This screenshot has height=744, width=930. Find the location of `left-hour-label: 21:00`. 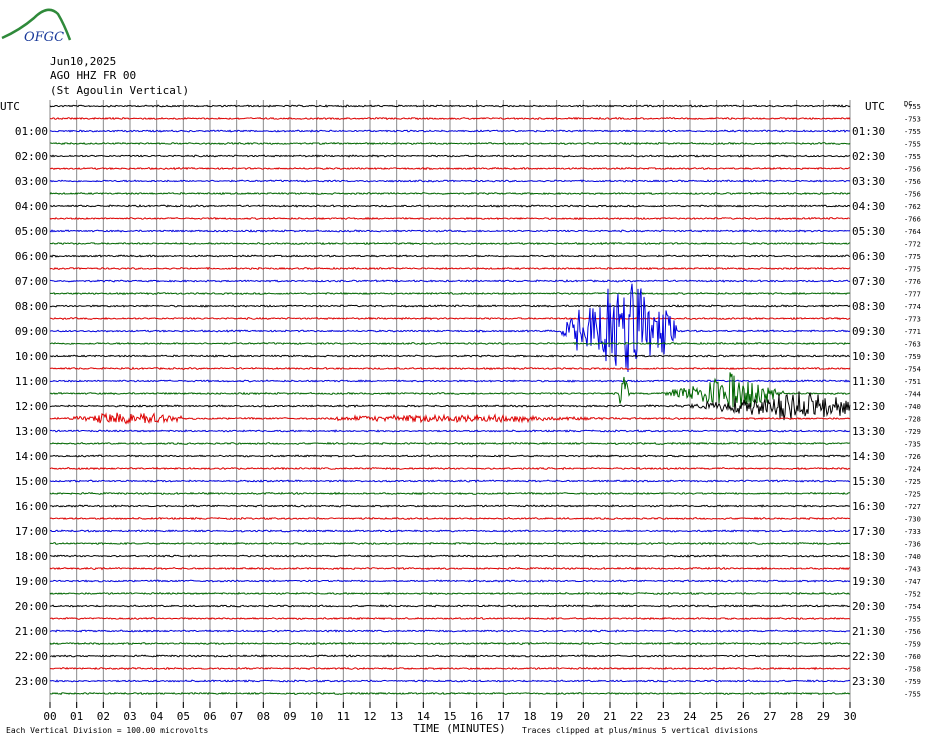

left-hour-label: 21:00 is located at coordinates (31, 631).